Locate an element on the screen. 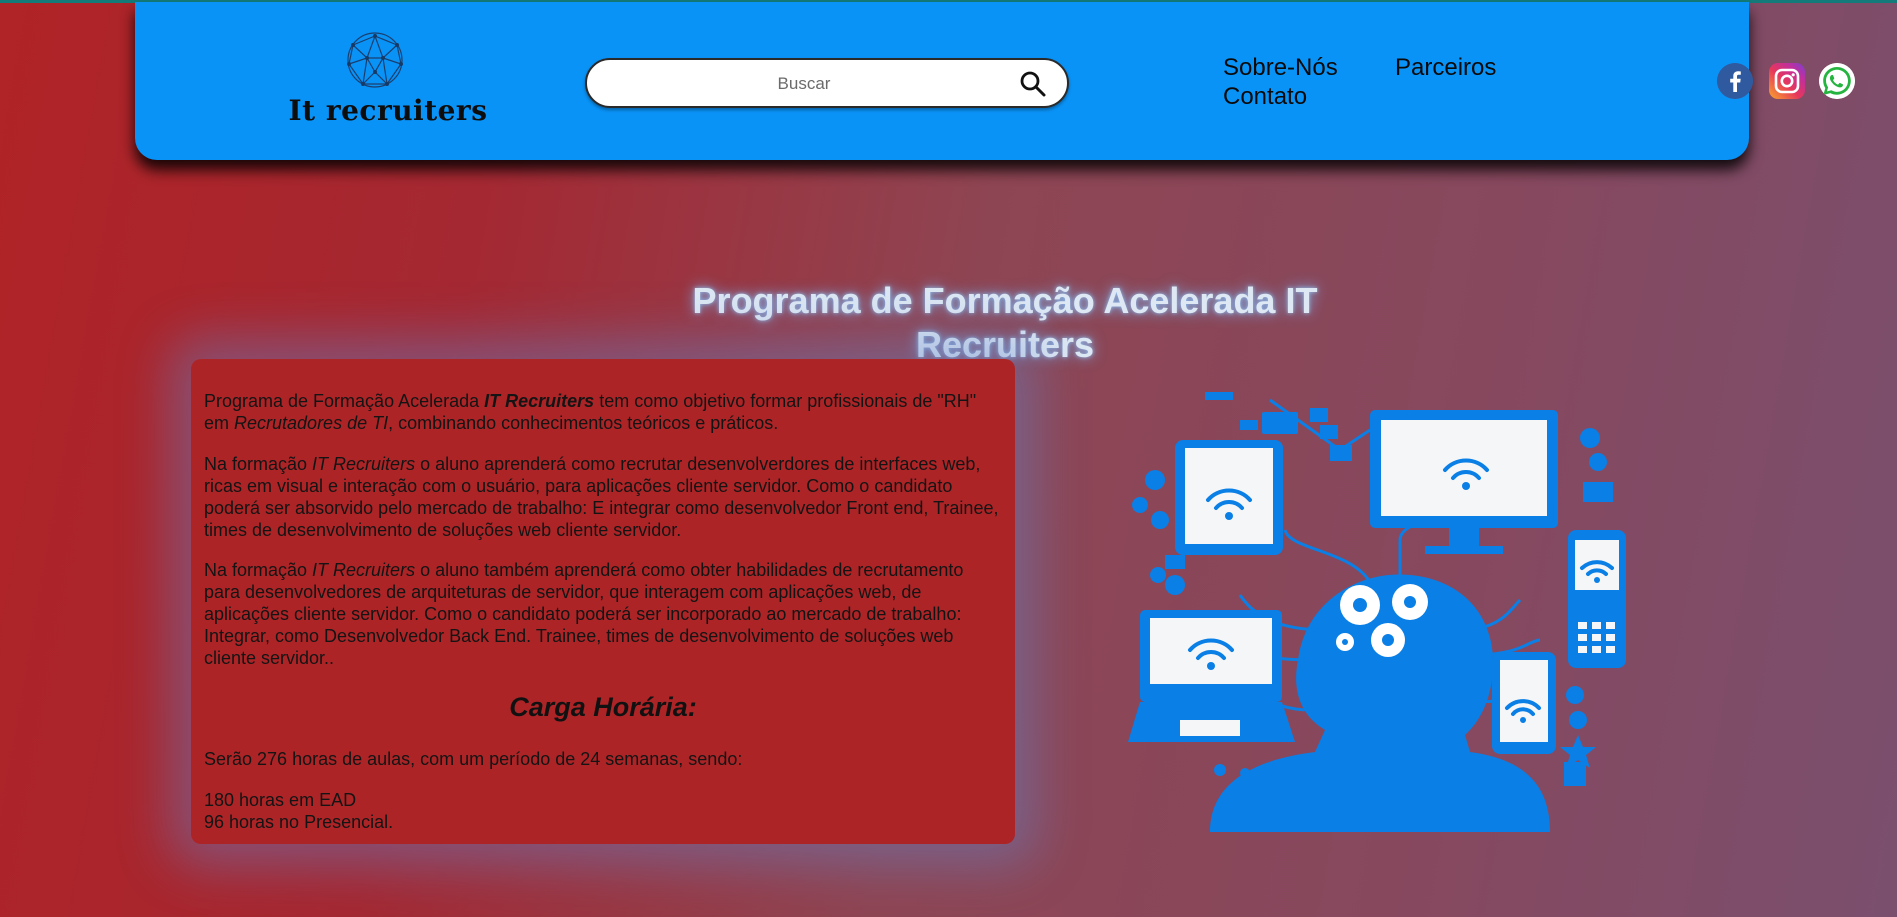 The height and width of the screenshot is (917, 1897). globe-network-icon is located at coordinates (375, 60).